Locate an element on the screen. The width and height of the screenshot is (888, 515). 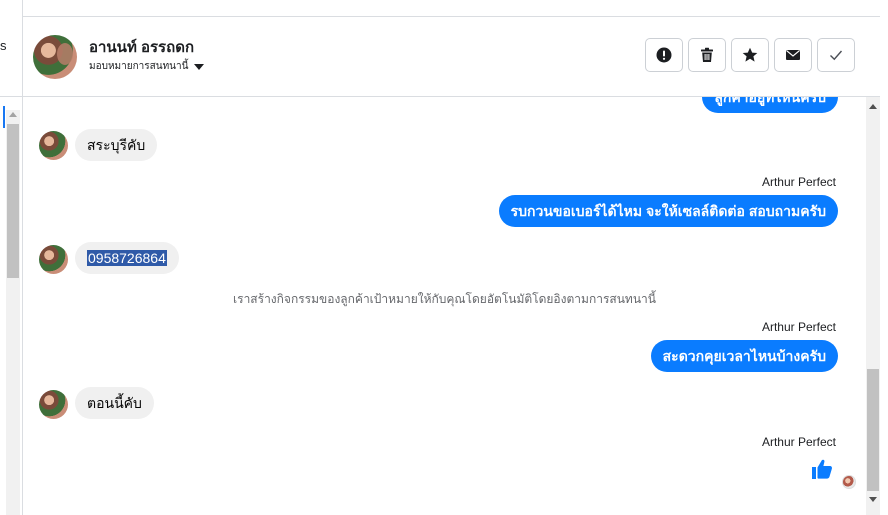
selected-phone-number: 0958726864 is located at coordinates (127, 258).